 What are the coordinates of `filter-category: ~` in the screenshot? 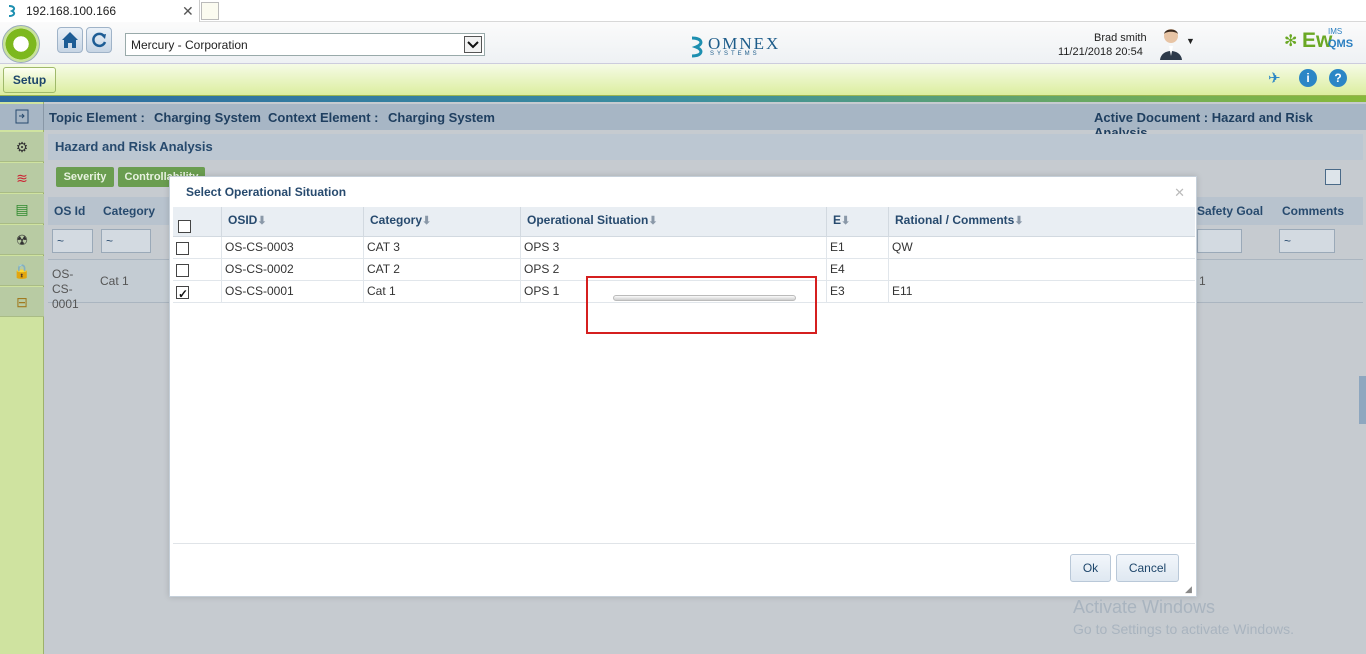 It's located at (126, 241).